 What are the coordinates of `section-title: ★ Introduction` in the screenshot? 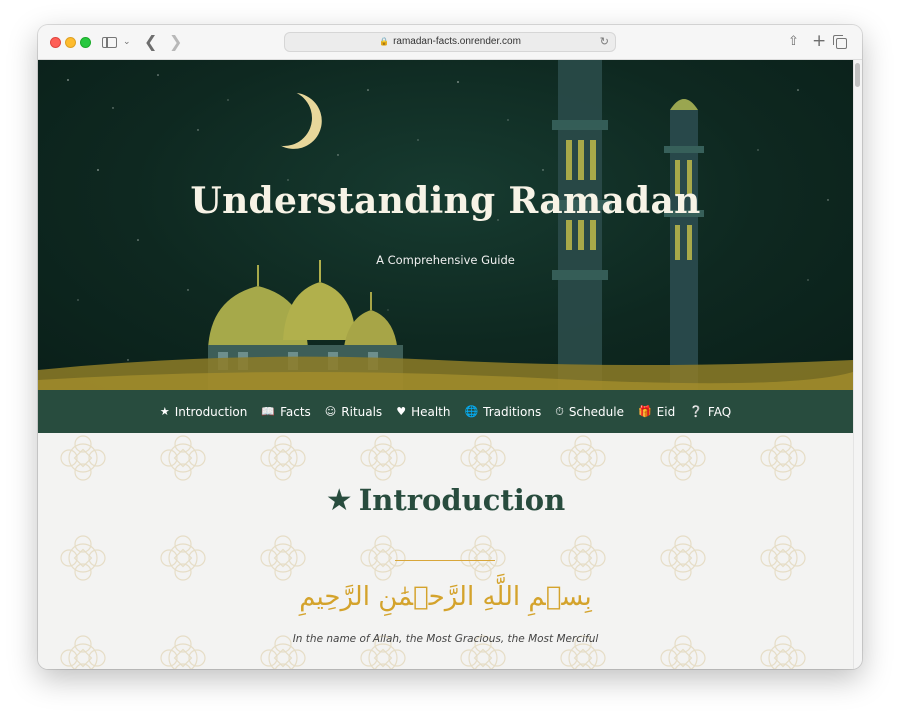 It's located at (445, 500).